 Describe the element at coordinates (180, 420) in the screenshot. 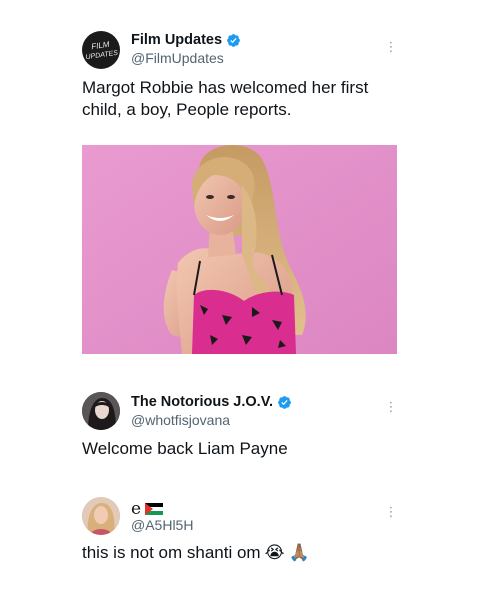

I see `author-handle: @whotfisjovana` at that location.